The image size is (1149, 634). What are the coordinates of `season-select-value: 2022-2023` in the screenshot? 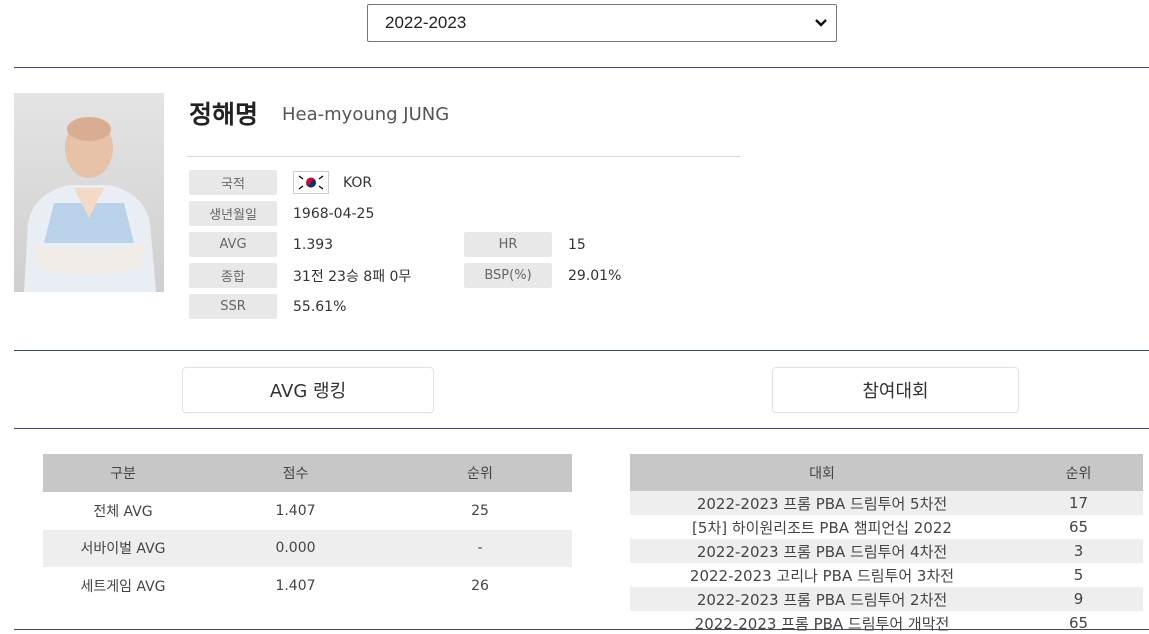 It's located at (426, 22).